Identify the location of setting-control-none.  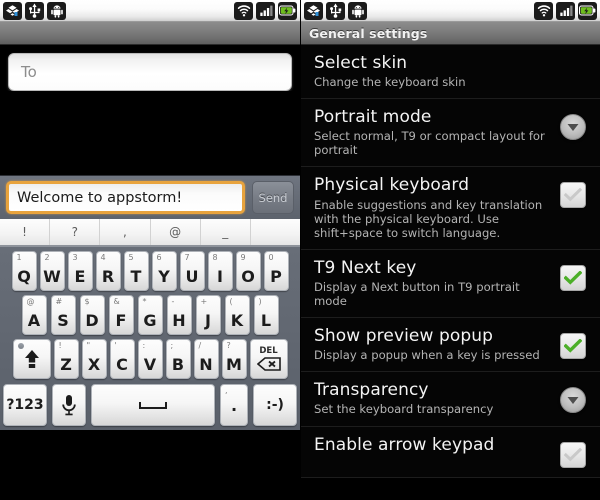
(573, 57).